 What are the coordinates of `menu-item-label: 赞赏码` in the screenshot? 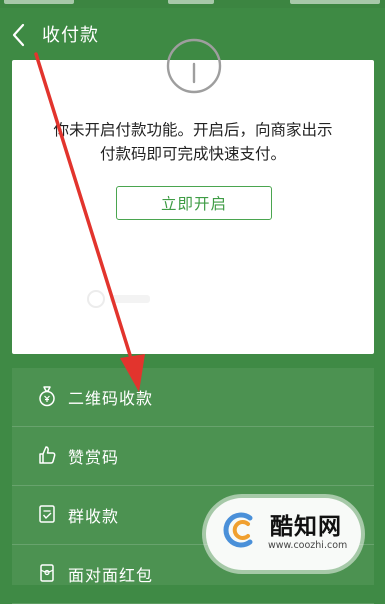 It's located at (94, 457).